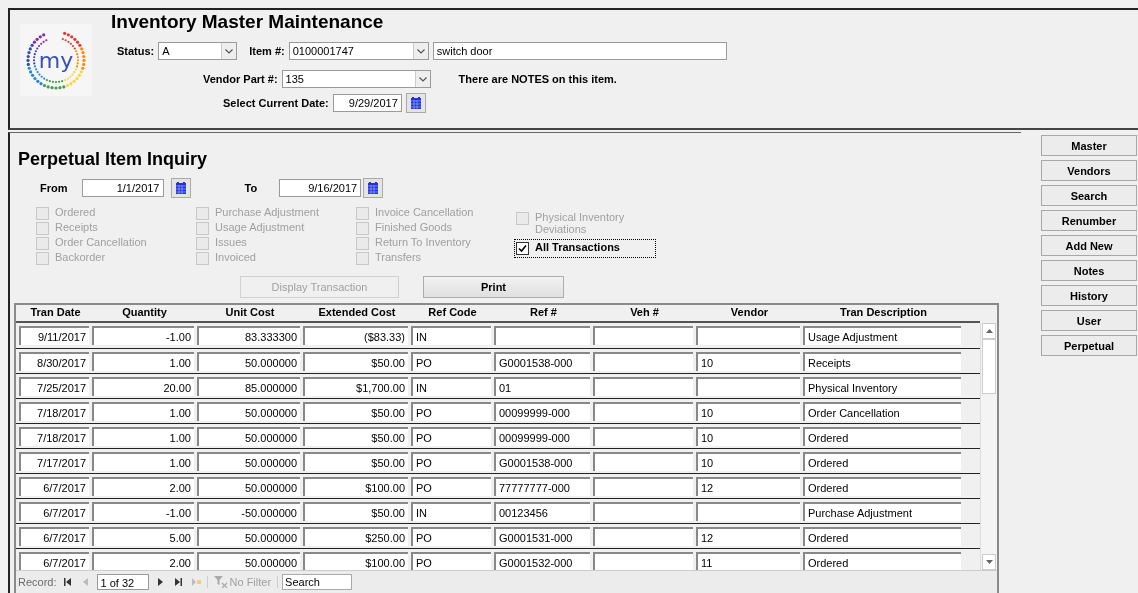 The height and width of the screenshot is (593, 1138). I want to click on status-dropdown: A, so click(198, 51).